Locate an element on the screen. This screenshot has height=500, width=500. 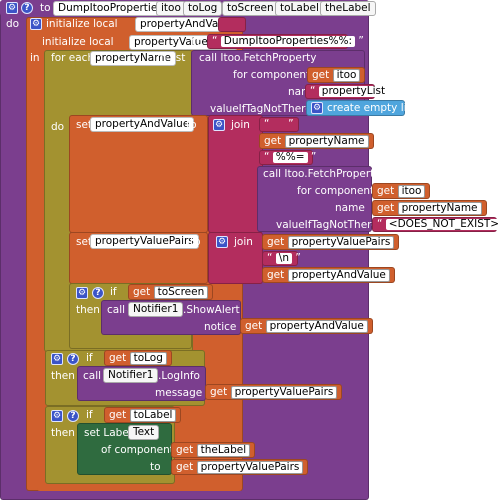
fetch1-name-string: “ propertyList is located at coordinates (347, 91).